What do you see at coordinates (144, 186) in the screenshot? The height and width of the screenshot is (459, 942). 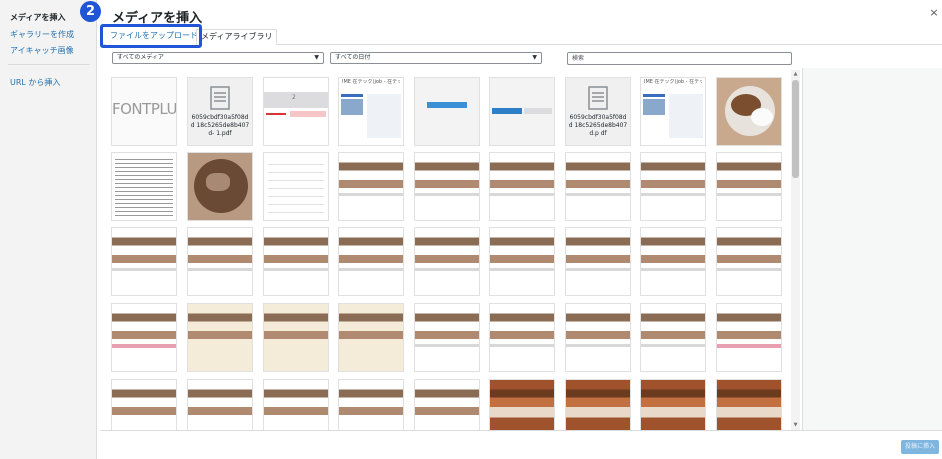 I see `attachment-scanned-document` at bounding box center [144, 186].